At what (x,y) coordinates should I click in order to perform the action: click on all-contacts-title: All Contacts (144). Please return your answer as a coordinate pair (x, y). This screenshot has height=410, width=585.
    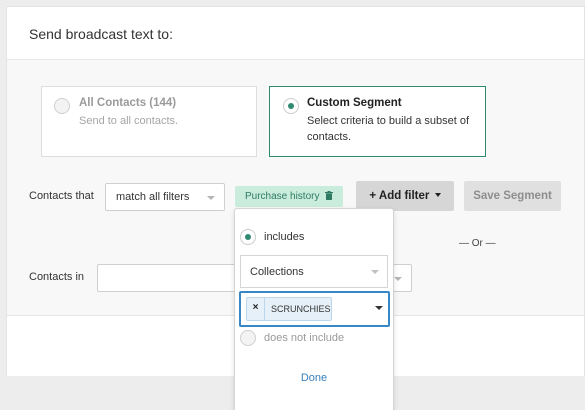
    Looking at the image, I should click on (128, 103).